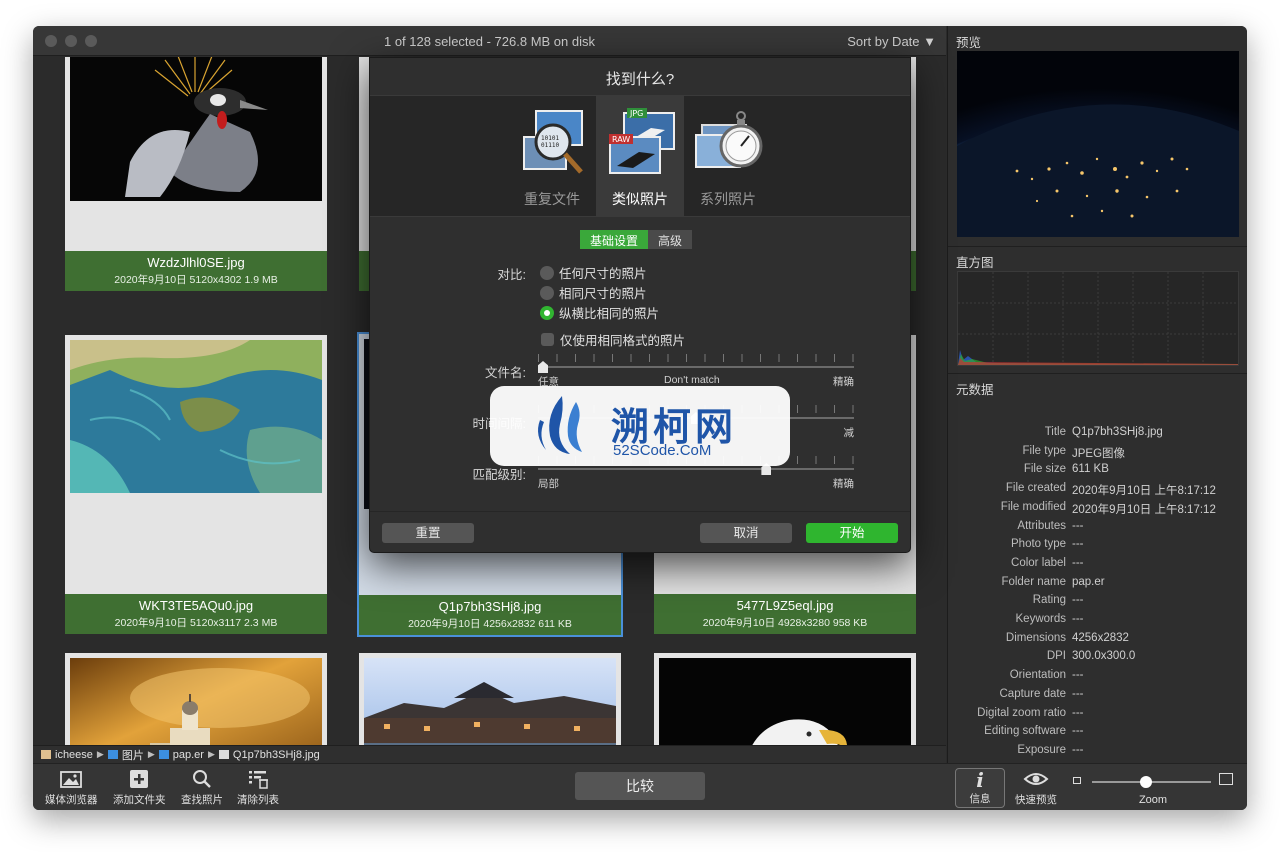 This screenshot has height=852, width=1280. Describe the element at coordinates (1097, 716) in the screenshot. I see `metadata-row: Digital zoom ratio ---` at that location.